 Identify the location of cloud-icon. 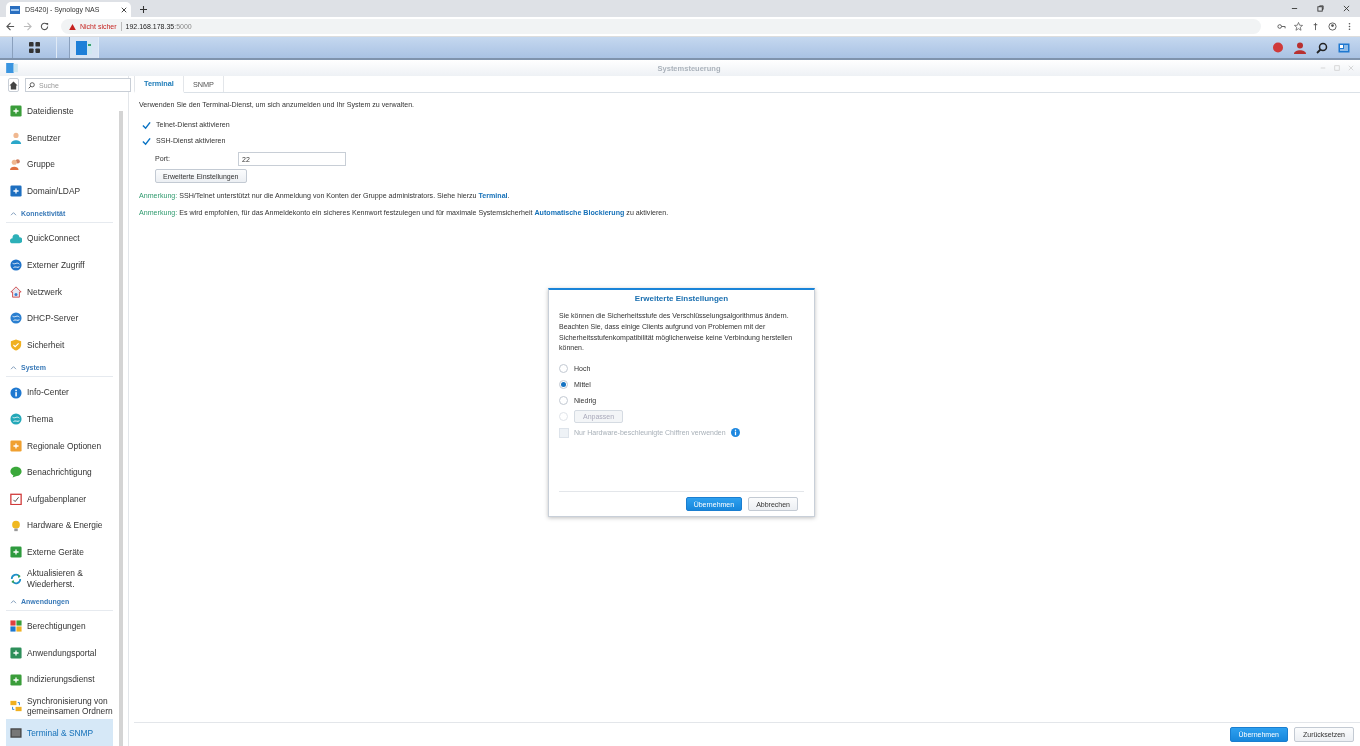
(16, 238).